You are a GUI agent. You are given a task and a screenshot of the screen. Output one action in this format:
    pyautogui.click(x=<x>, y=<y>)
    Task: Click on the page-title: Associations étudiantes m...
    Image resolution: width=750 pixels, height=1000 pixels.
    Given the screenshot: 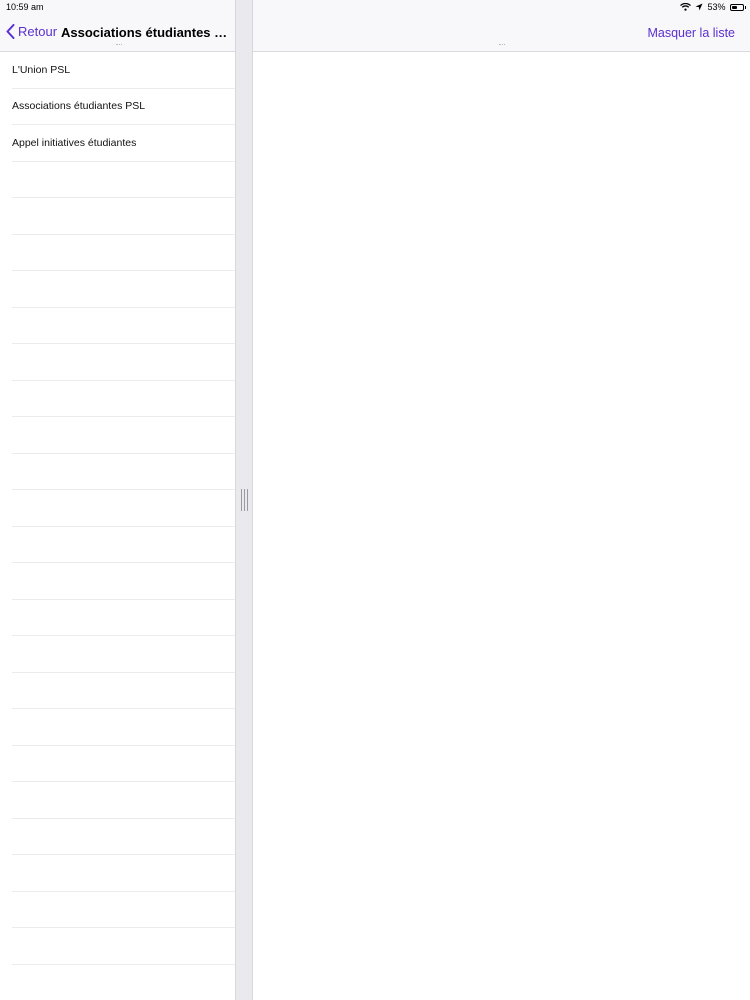 What is the action you would take?
    pyautogui.click(x=146, y=32)
    